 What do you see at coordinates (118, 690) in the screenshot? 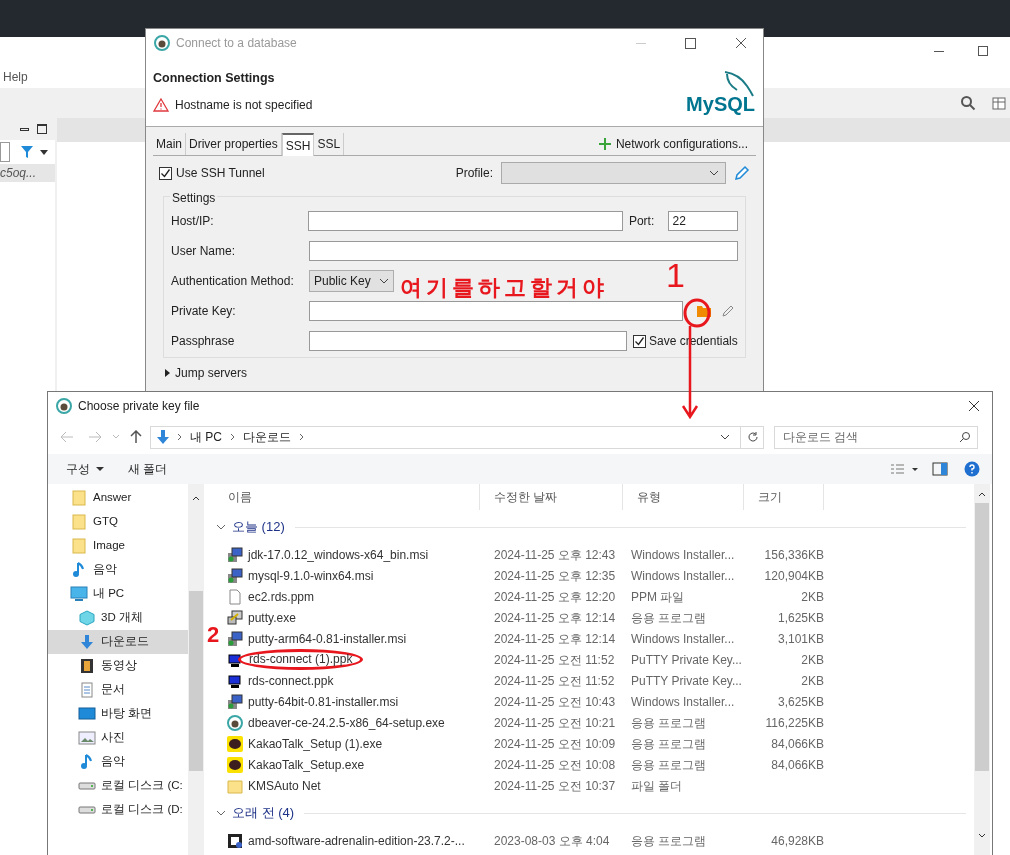
I see `nav-item: 문서` at bounding box center [118, 690].